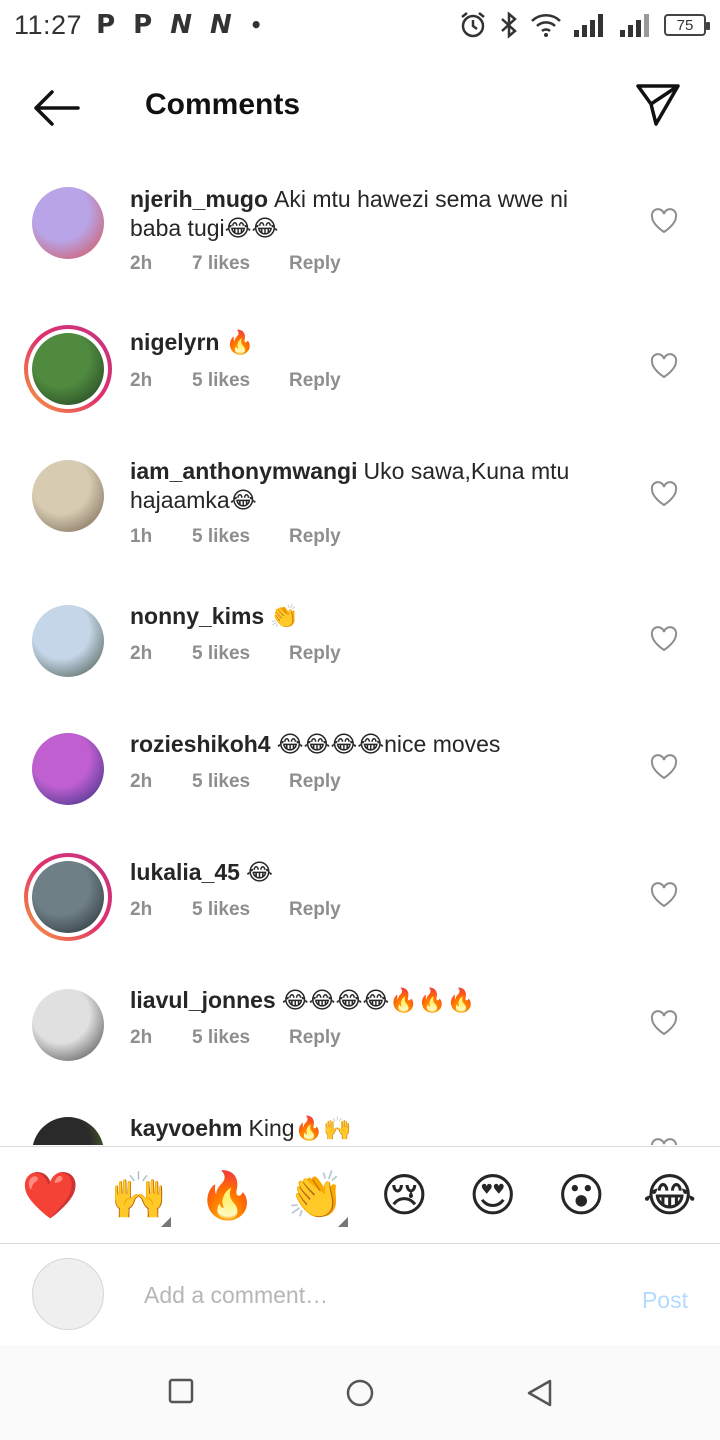  I want to click on fire-emoji: 🔥, so click(227, 1195).